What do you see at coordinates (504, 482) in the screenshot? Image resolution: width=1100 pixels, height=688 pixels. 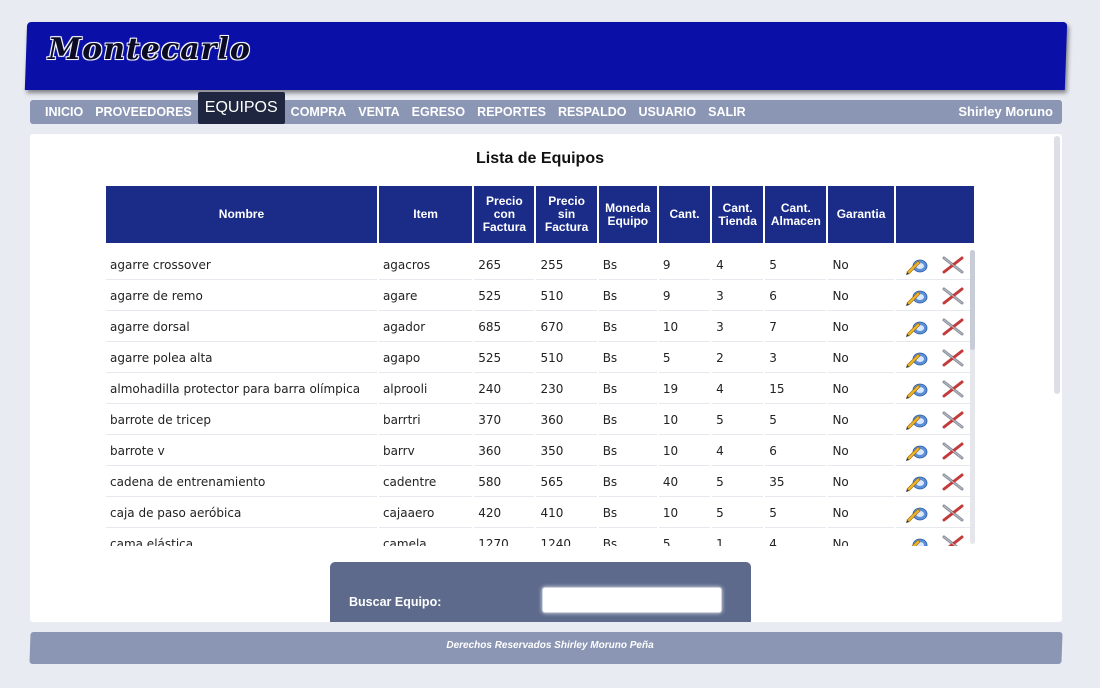 I see `table-cell: 580` at bounding box center [504, 482].